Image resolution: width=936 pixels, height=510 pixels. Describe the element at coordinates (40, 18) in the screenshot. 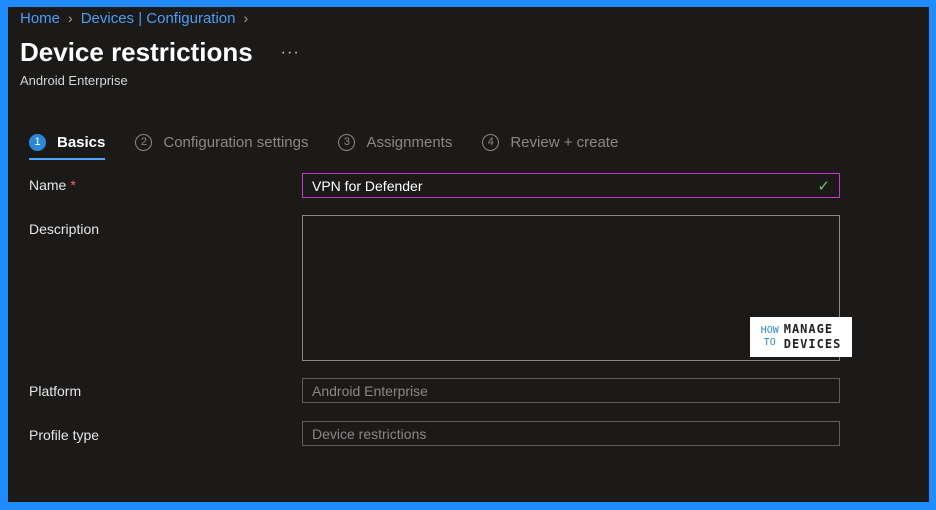

I see `breadcrumb-home: Home` at that location.